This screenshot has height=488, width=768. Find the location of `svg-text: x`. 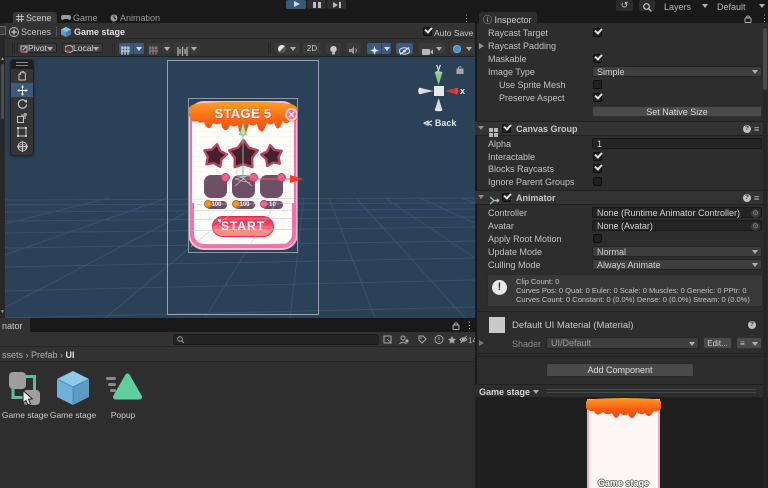

svg-text: x is located at coordinates (462, 91).